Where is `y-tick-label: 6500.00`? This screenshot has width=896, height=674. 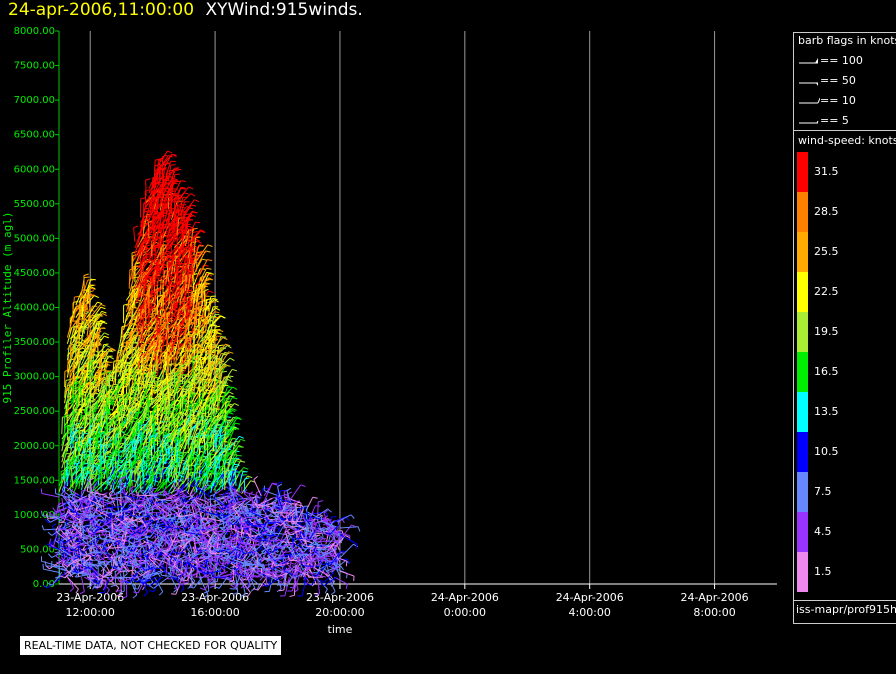 y-tick-label: 6500.00 is located at coordinates (34, 135).